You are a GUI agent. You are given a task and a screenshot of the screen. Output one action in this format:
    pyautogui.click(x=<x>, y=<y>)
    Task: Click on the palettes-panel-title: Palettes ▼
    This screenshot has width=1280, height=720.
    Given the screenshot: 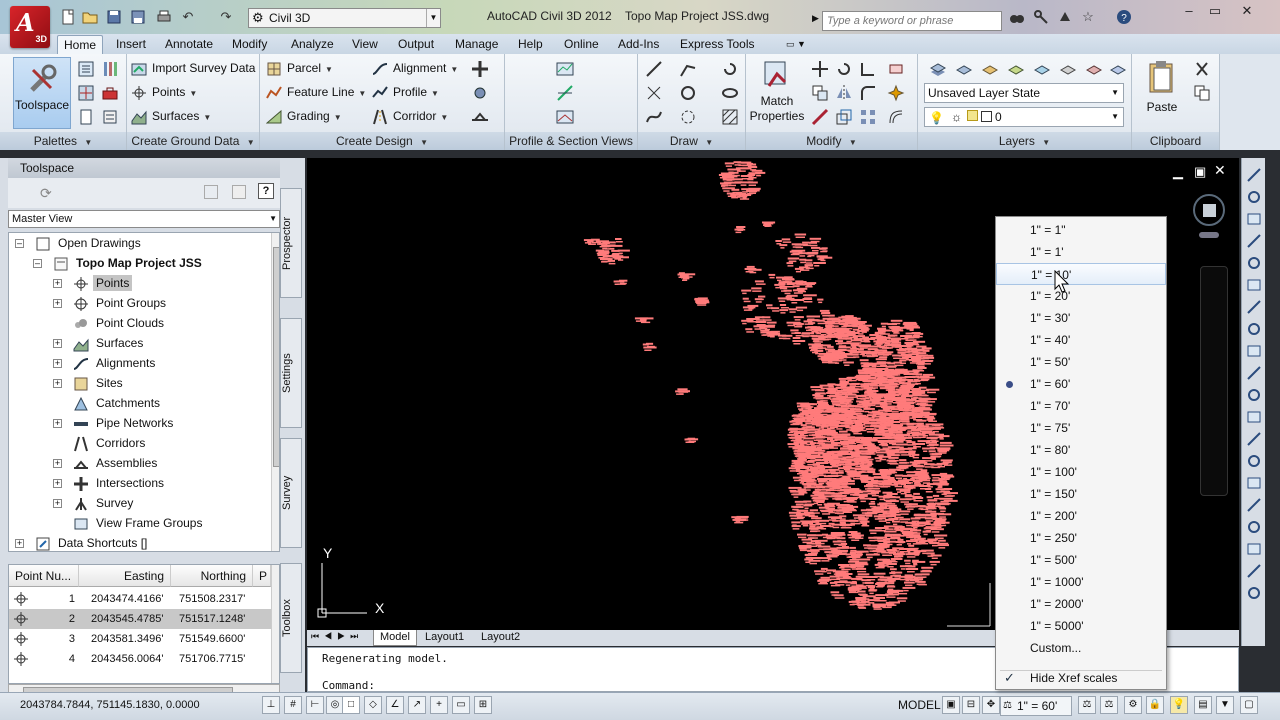 What is the action you would take?
    pyautogui.click(x=63, y=141)
    